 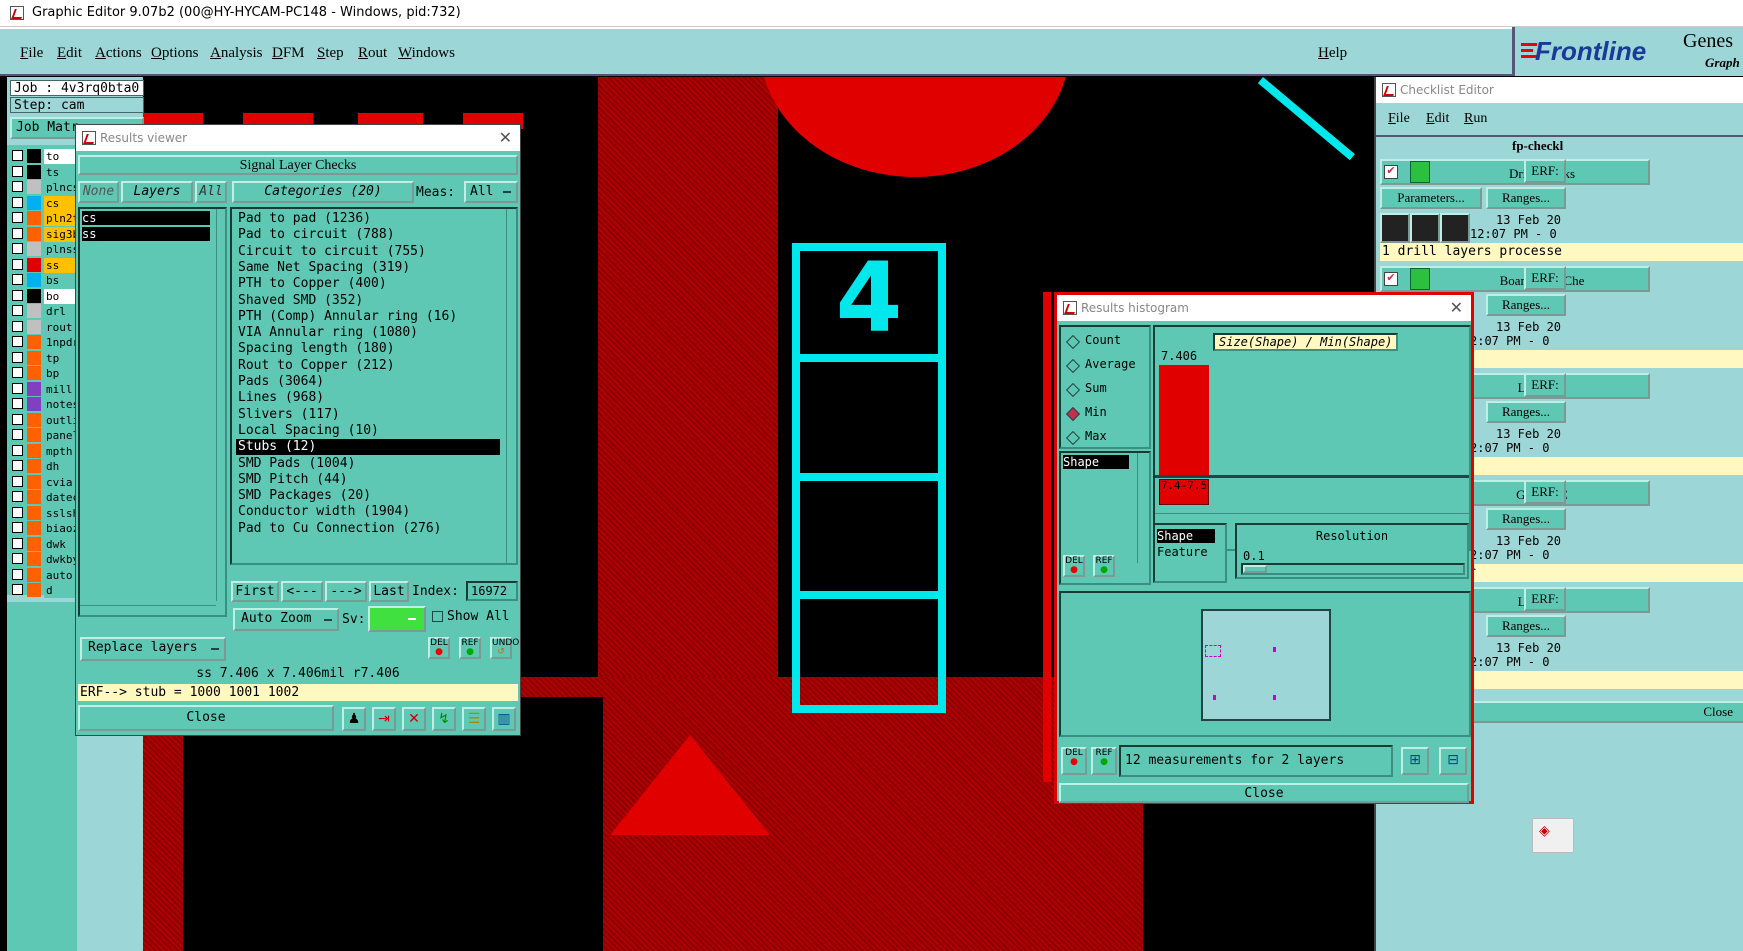 I want to click on layer-name: panel, so click(x=61, y=435).